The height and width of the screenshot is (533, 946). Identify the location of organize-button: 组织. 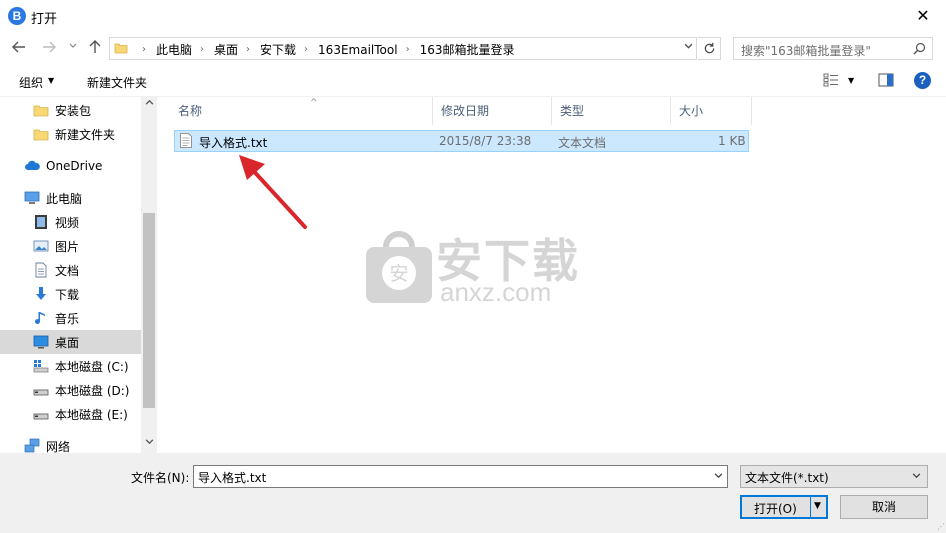
(31, 82).